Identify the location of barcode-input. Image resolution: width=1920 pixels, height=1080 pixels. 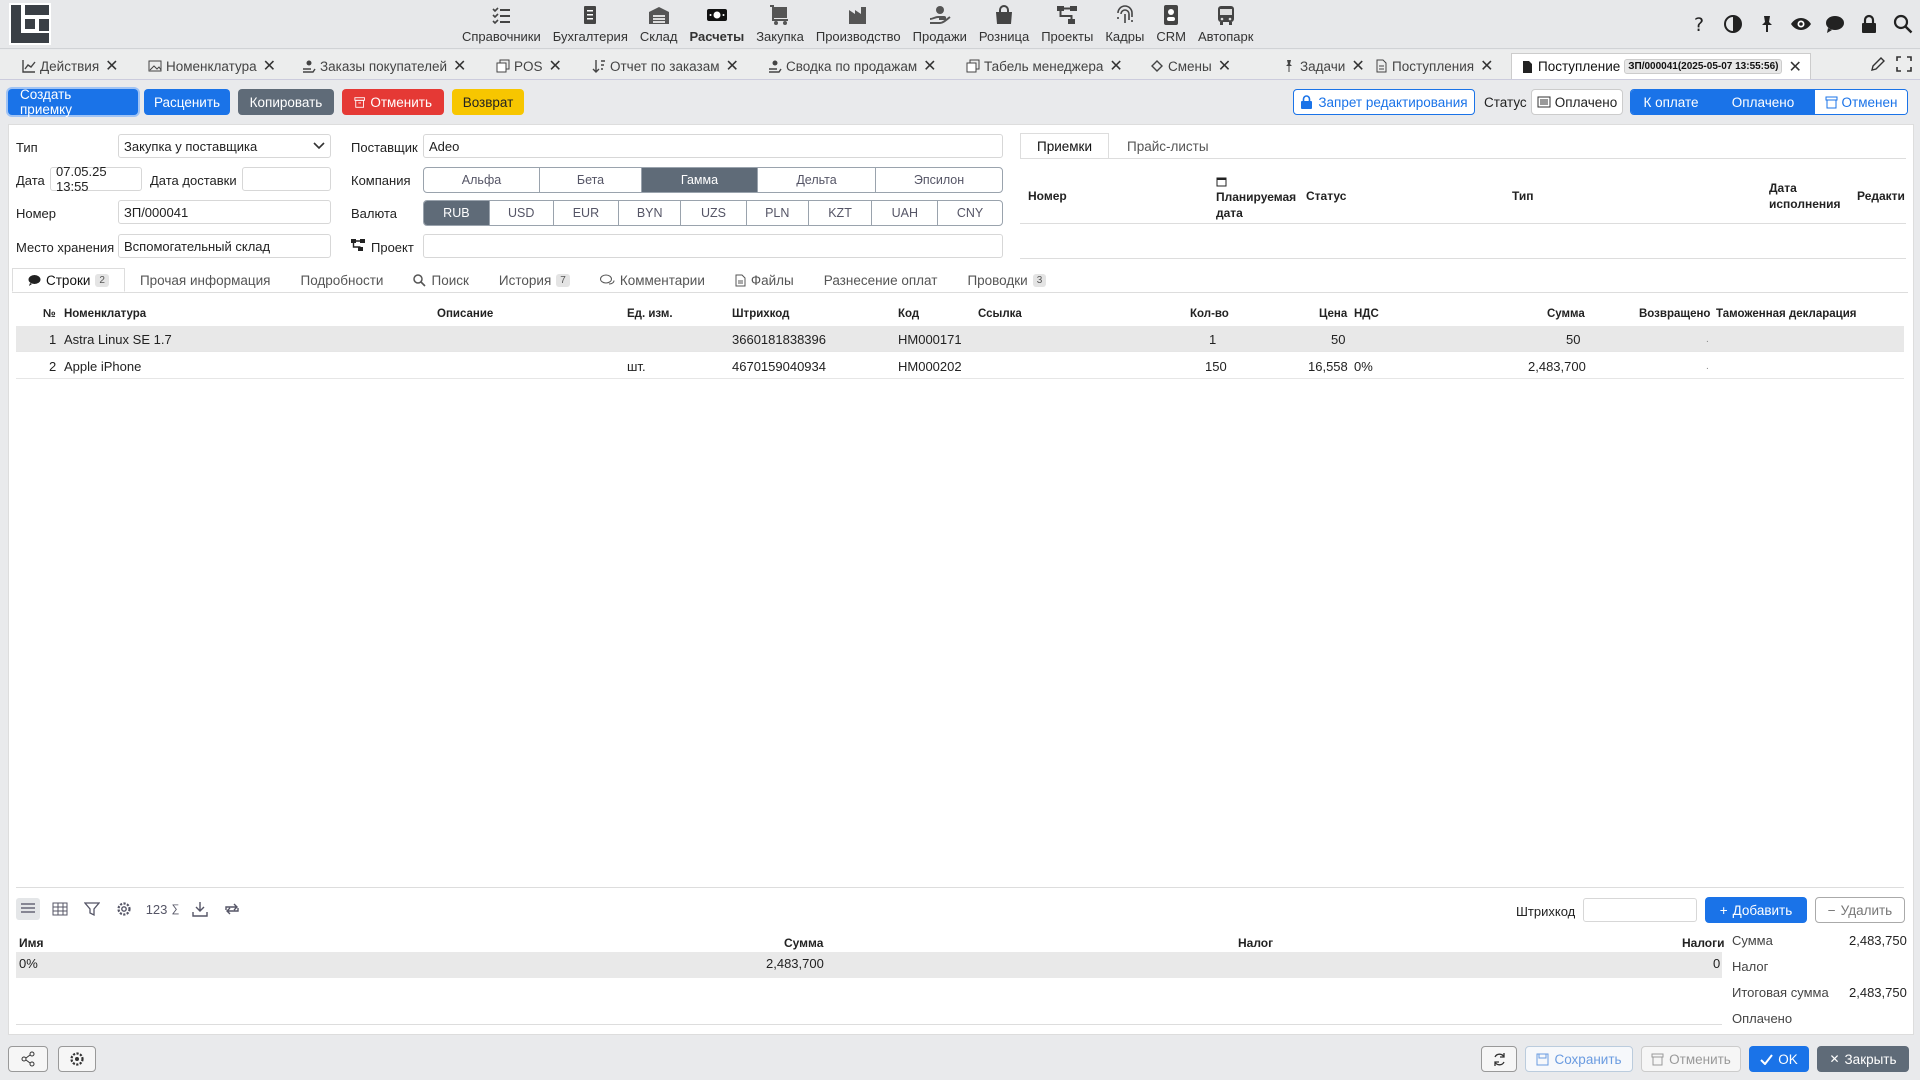
(1640, 910).